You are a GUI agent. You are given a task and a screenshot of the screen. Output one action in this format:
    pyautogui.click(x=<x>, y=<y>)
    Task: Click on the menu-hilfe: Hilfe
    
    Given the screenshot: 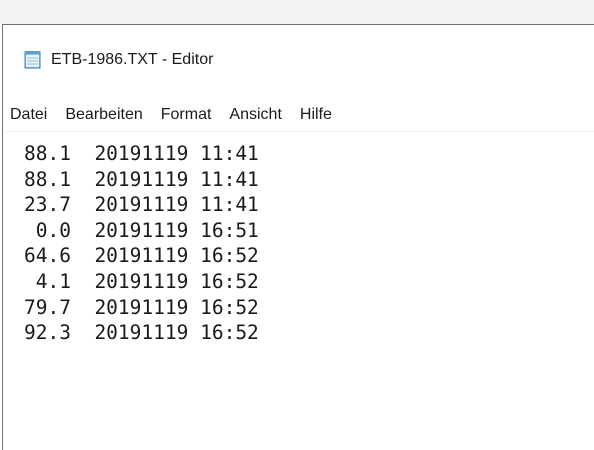 What is the action you would take?
    pyautogui.click(x=316, y=115)
    